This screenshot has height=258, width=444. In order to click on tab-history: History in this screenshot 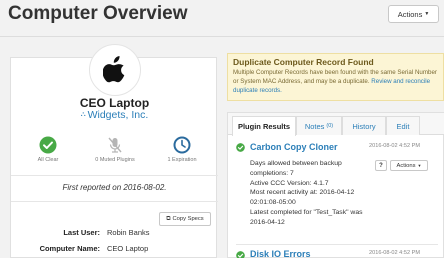, I will do `click(364, 125)`.